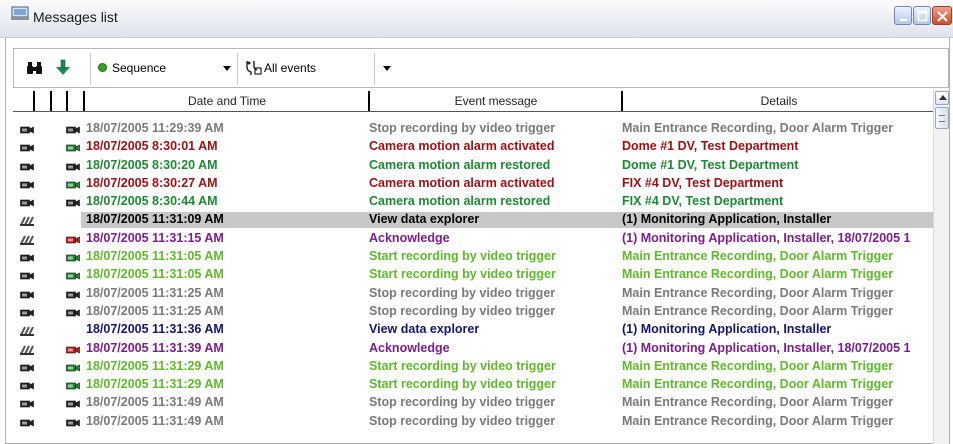  I want to click on row-date-time: 18/07/2005 8:30:27 AM, so click(152, 182).